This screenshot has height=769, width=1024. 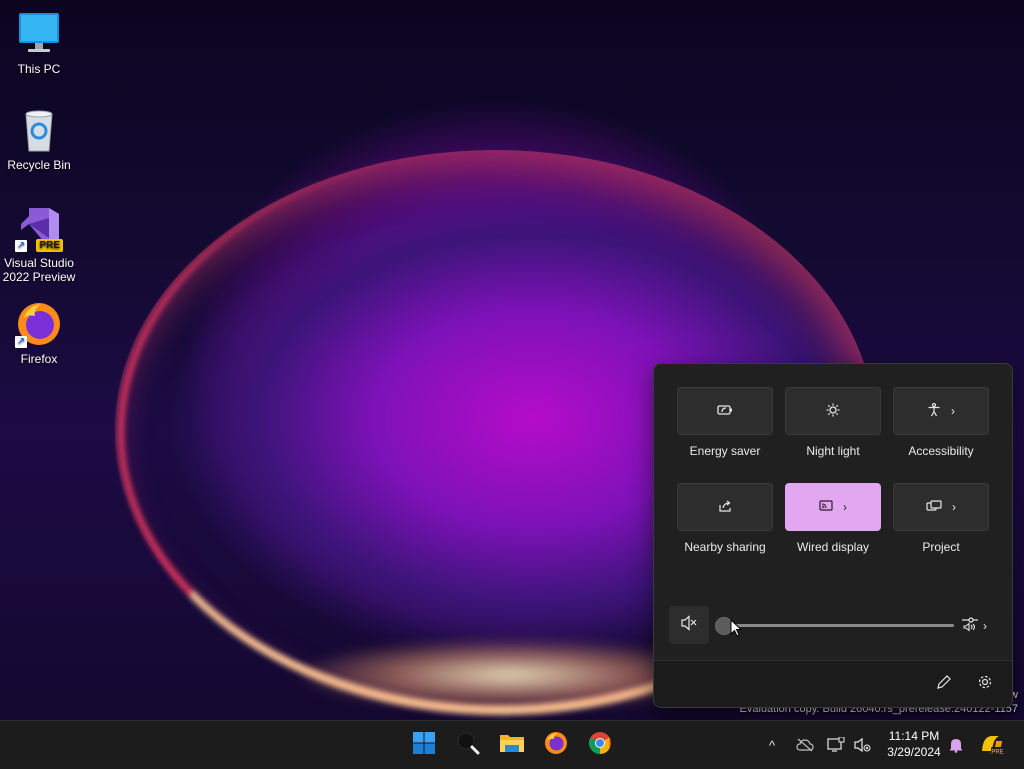 What do you see at coordinates (914, 752) in the screenshot?
I see `clock-date: 3/29/2024` at bounding box center [914, 752].